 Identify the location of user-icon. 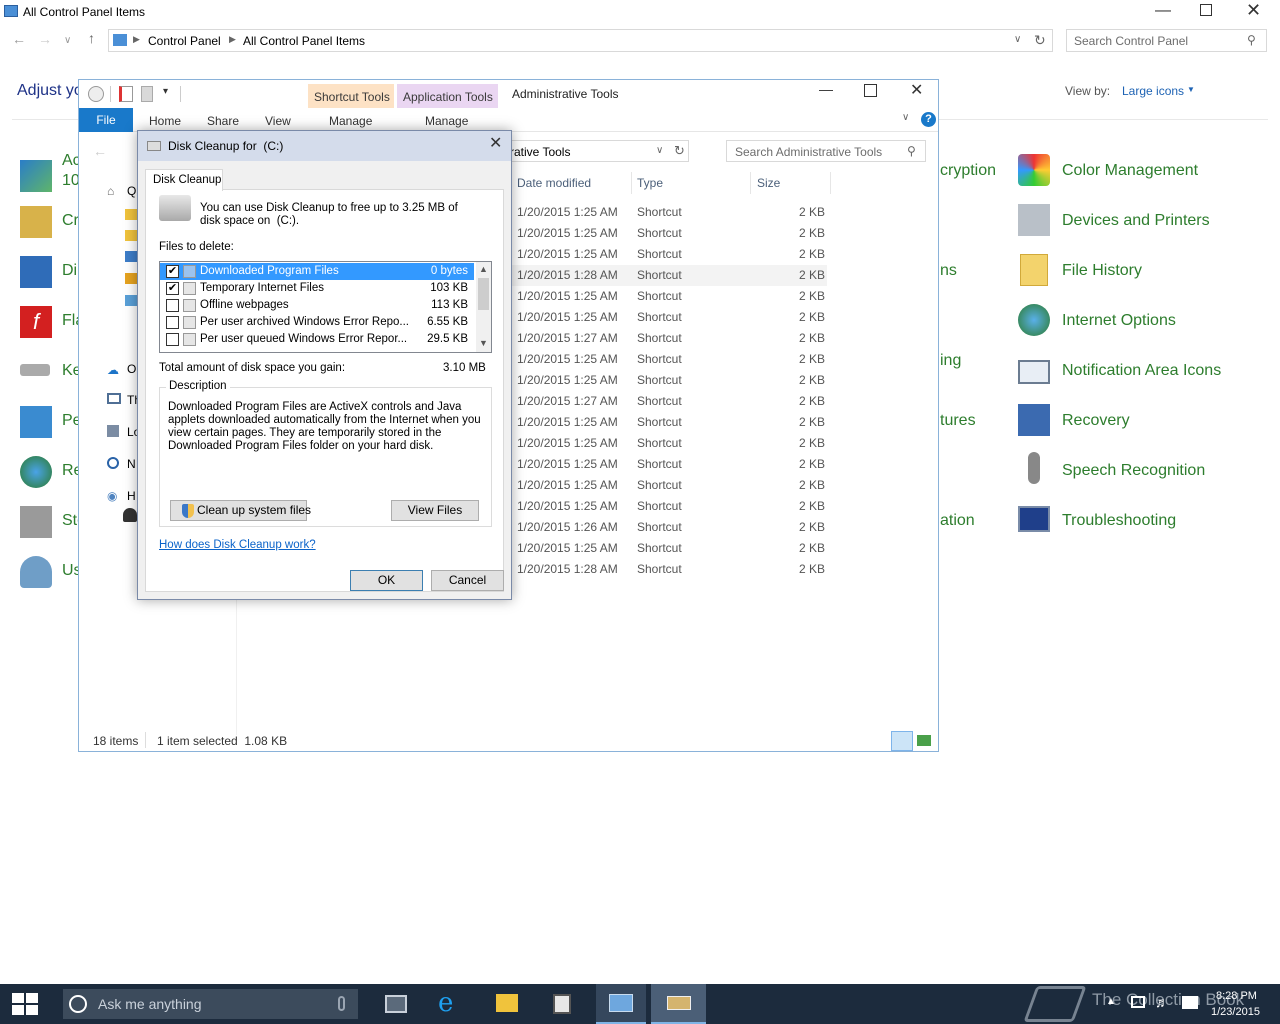
(130, 515).